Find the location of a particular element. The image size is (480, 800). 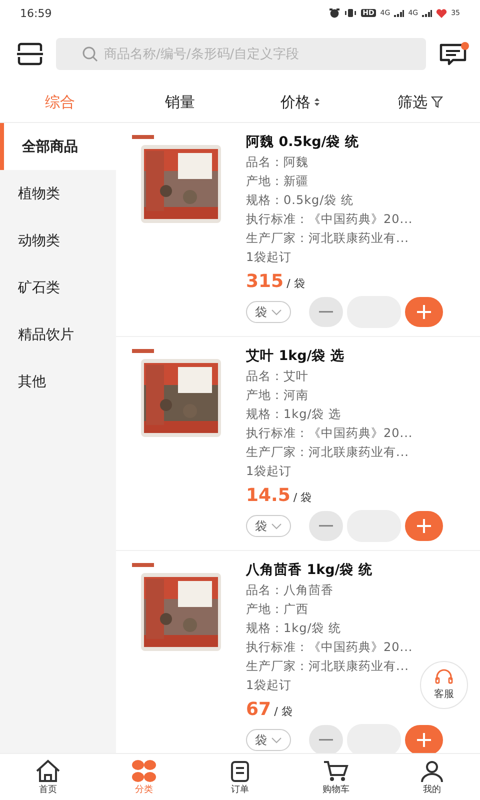

message-button is located at coordinates (453, 54).